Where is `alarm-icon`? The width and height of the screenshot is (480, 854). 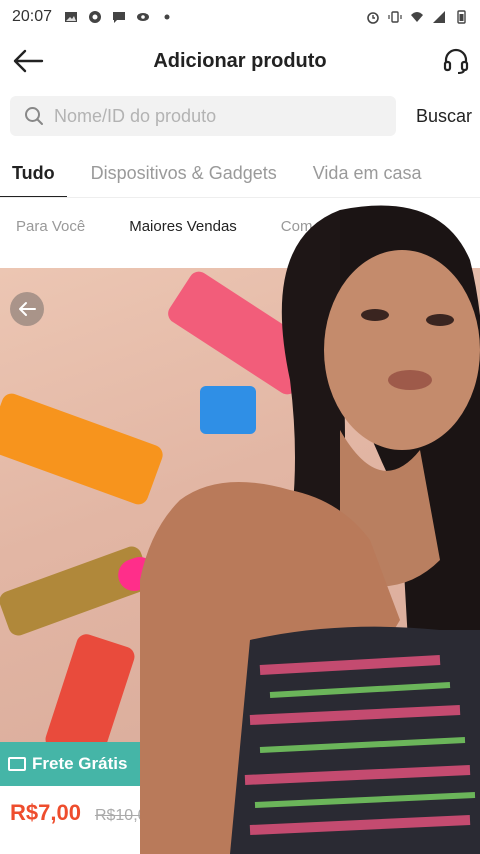 alarm-icon is located at coordinates (373, 18).